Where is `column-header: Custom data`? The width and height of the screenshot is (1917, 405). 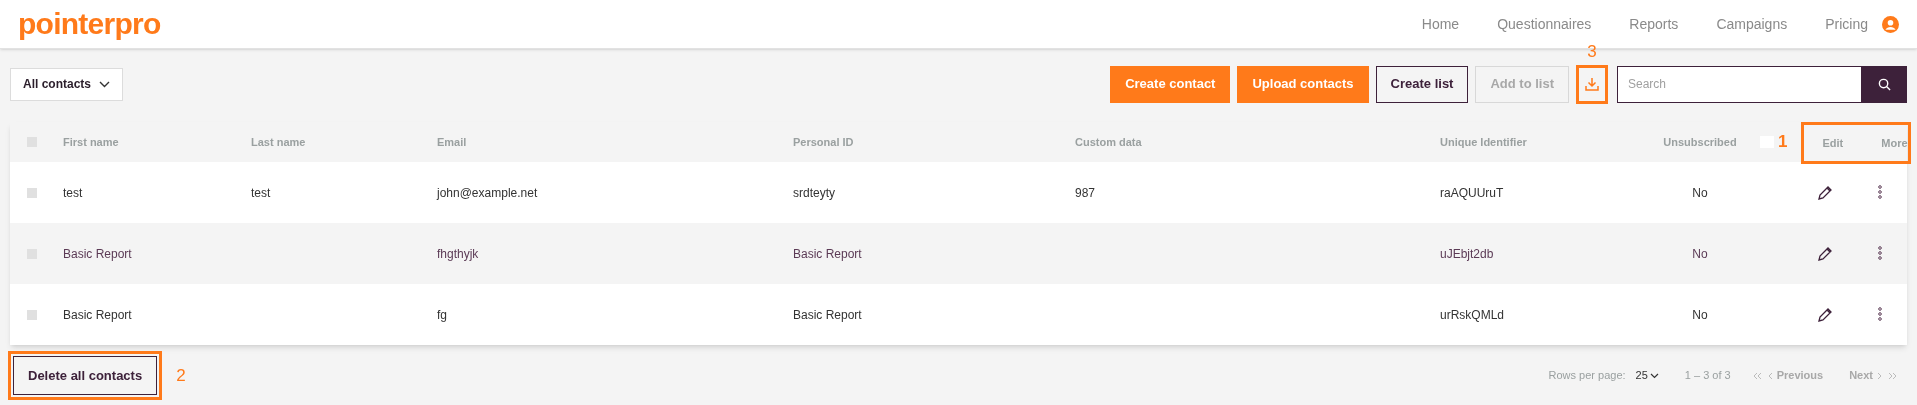 column-header: Custom data is located at coordinates (1108, 141).